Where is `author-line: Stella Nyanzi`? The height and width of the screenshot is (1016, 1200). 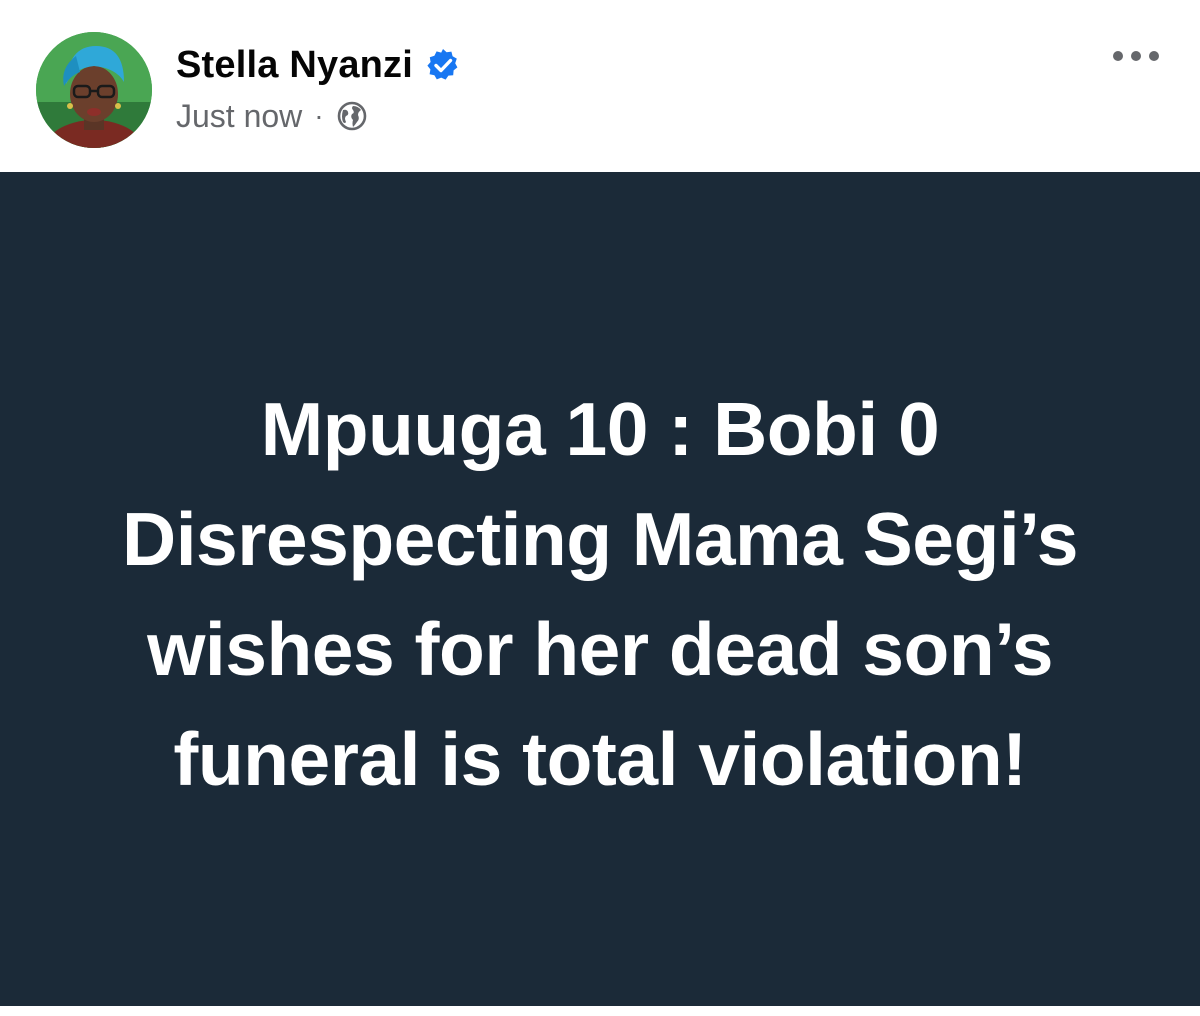
author-line: Stella Nyanzi is located at coordinates (318, 65).